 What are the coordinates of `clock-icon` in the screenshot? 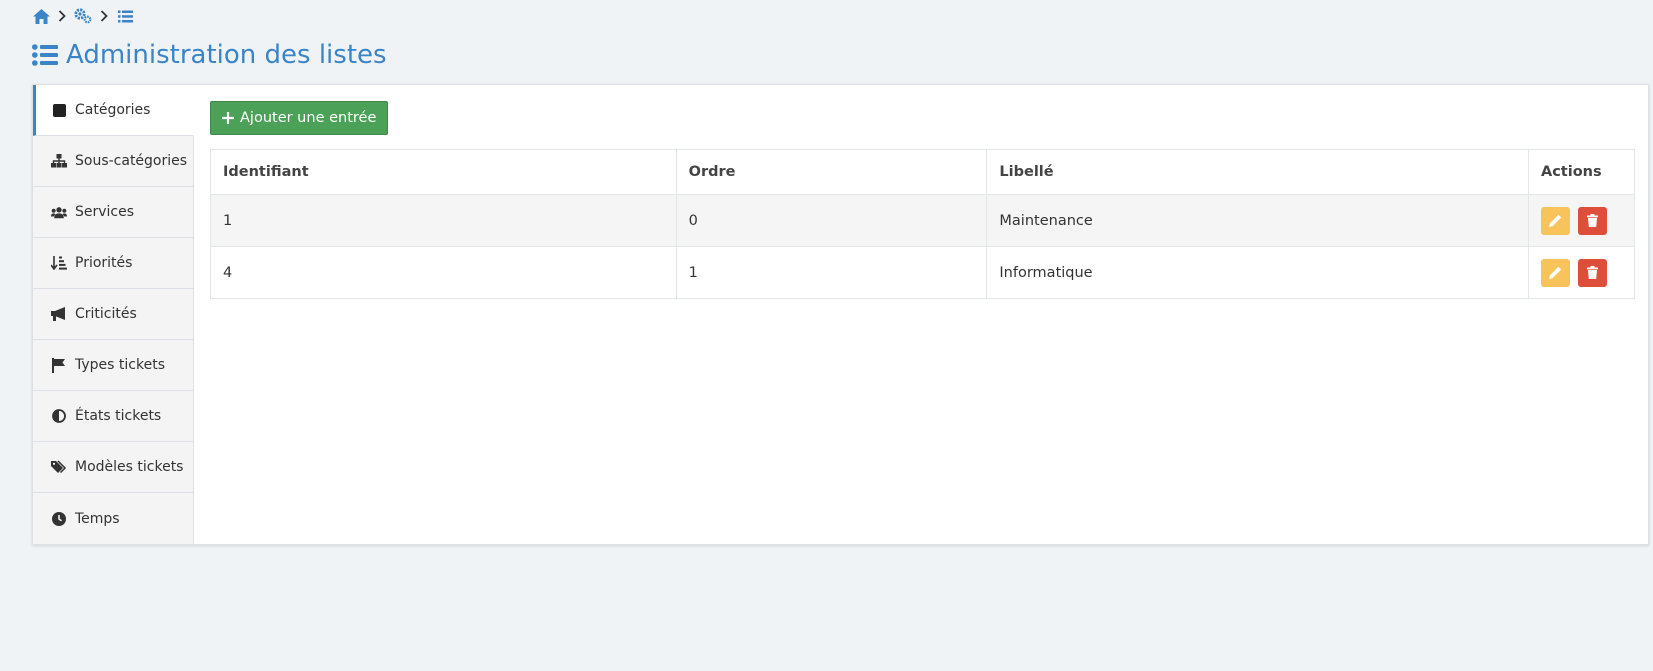 It's located at (59, 519).